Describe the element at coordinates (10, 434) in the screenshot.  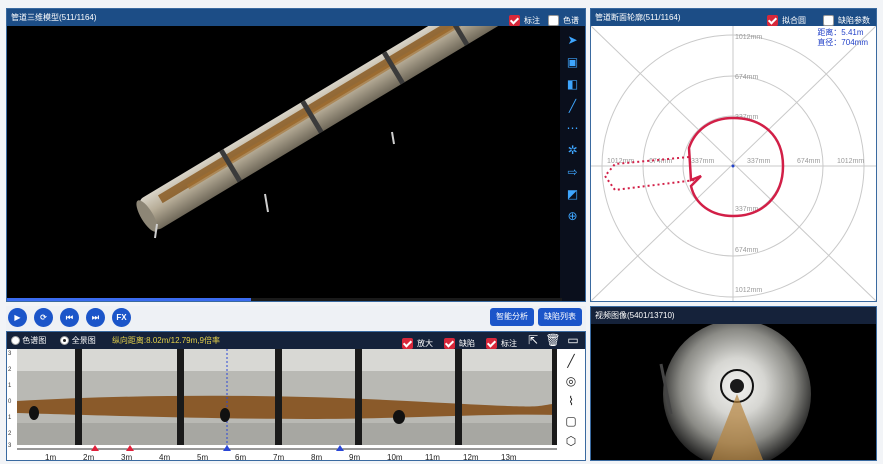
I see `row-tick-5: 2` at that location.